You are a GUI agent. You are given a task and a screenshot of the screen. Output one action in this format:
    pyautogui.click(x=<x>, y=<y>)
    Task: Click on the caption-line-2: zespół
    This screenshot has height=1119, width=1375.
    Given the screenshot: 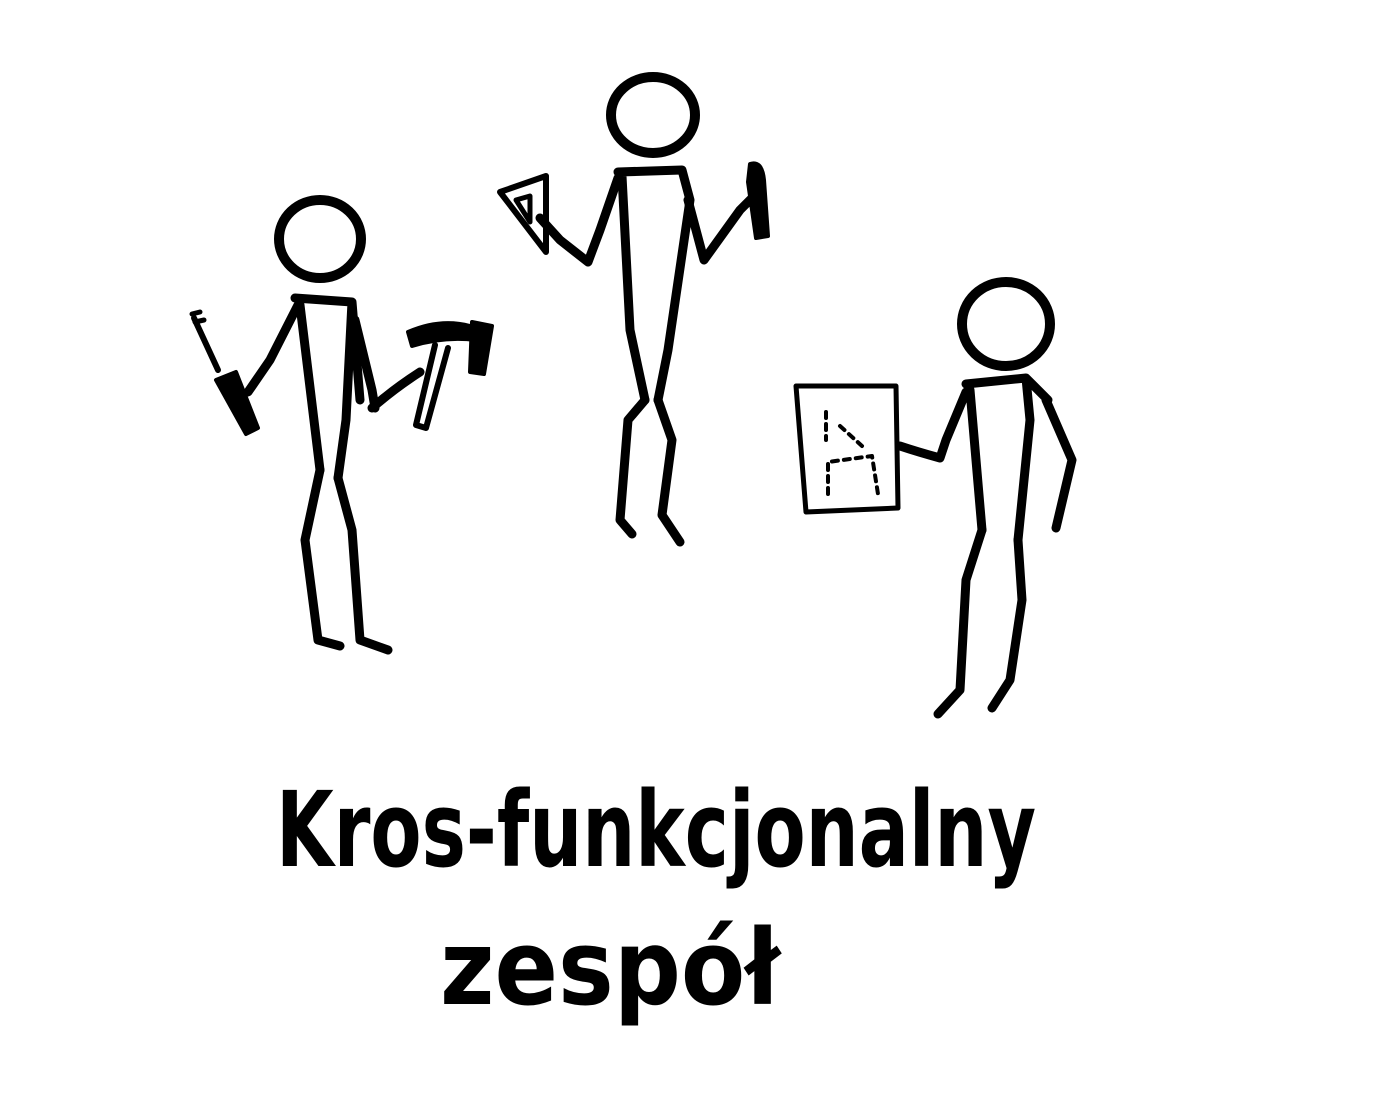 What is the action you would take?
    pyautogui.click(x=611, y=968)
    